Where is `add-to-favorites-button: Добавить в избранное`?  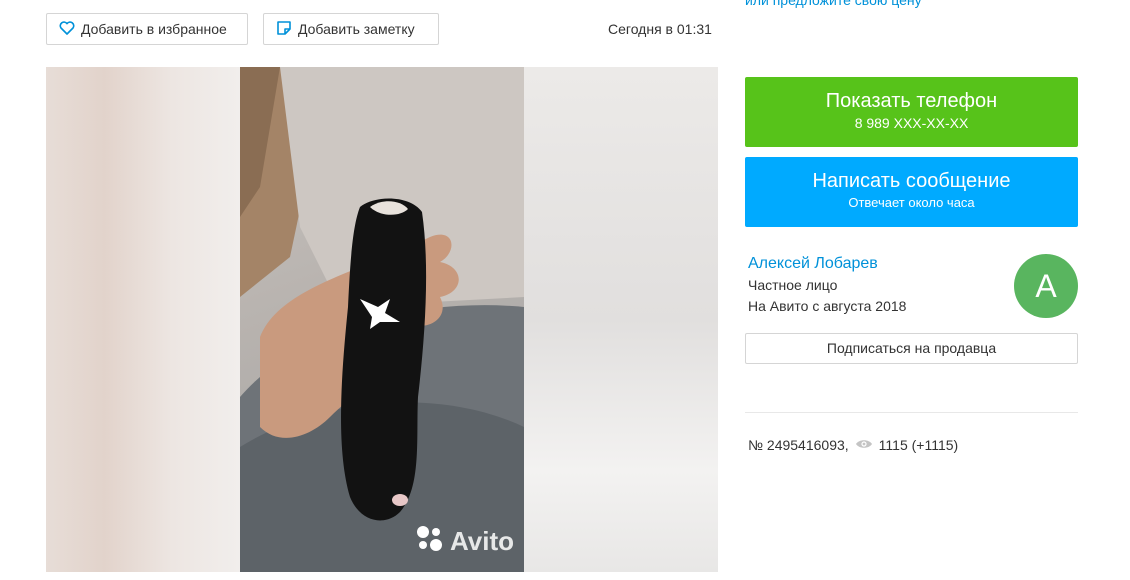
add-to-favorites-button: Добавить в избранное is located at coordinates (147, 29).